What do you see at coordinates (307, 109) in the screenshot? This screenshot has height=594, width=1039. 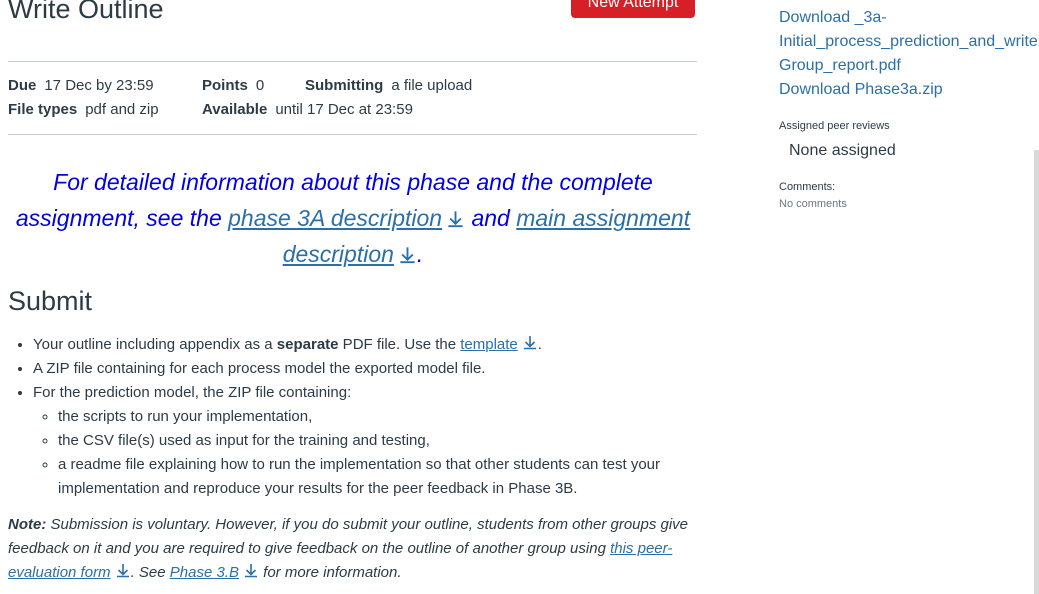 I see `available-until: Available until 17 Dec at 23:59` at bounding box center [307, 109].